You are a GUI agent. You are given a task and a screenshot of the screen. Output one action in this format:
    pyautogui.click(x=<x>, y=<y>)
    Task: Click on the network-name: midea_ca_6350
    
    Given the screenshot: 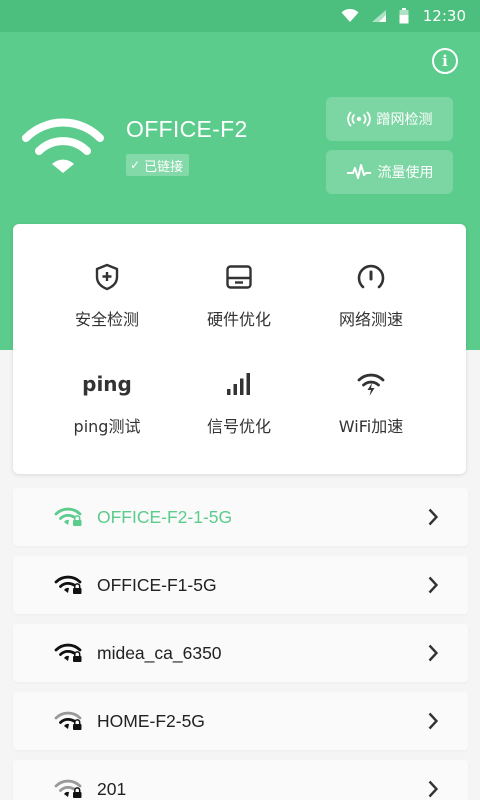 What is the action you would take?
    pyautogui.click(x=159, y=652)
    